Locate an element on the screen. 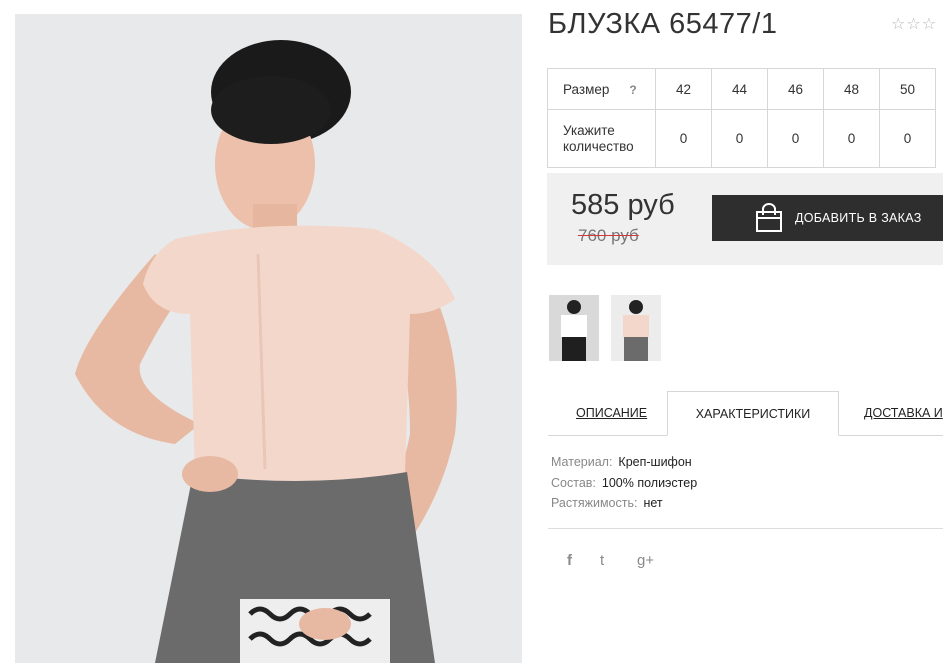 The width and height of the screenshot is (943, 663). spec-row: Материал: Креп-шифон is located at coordinates (624, 462).